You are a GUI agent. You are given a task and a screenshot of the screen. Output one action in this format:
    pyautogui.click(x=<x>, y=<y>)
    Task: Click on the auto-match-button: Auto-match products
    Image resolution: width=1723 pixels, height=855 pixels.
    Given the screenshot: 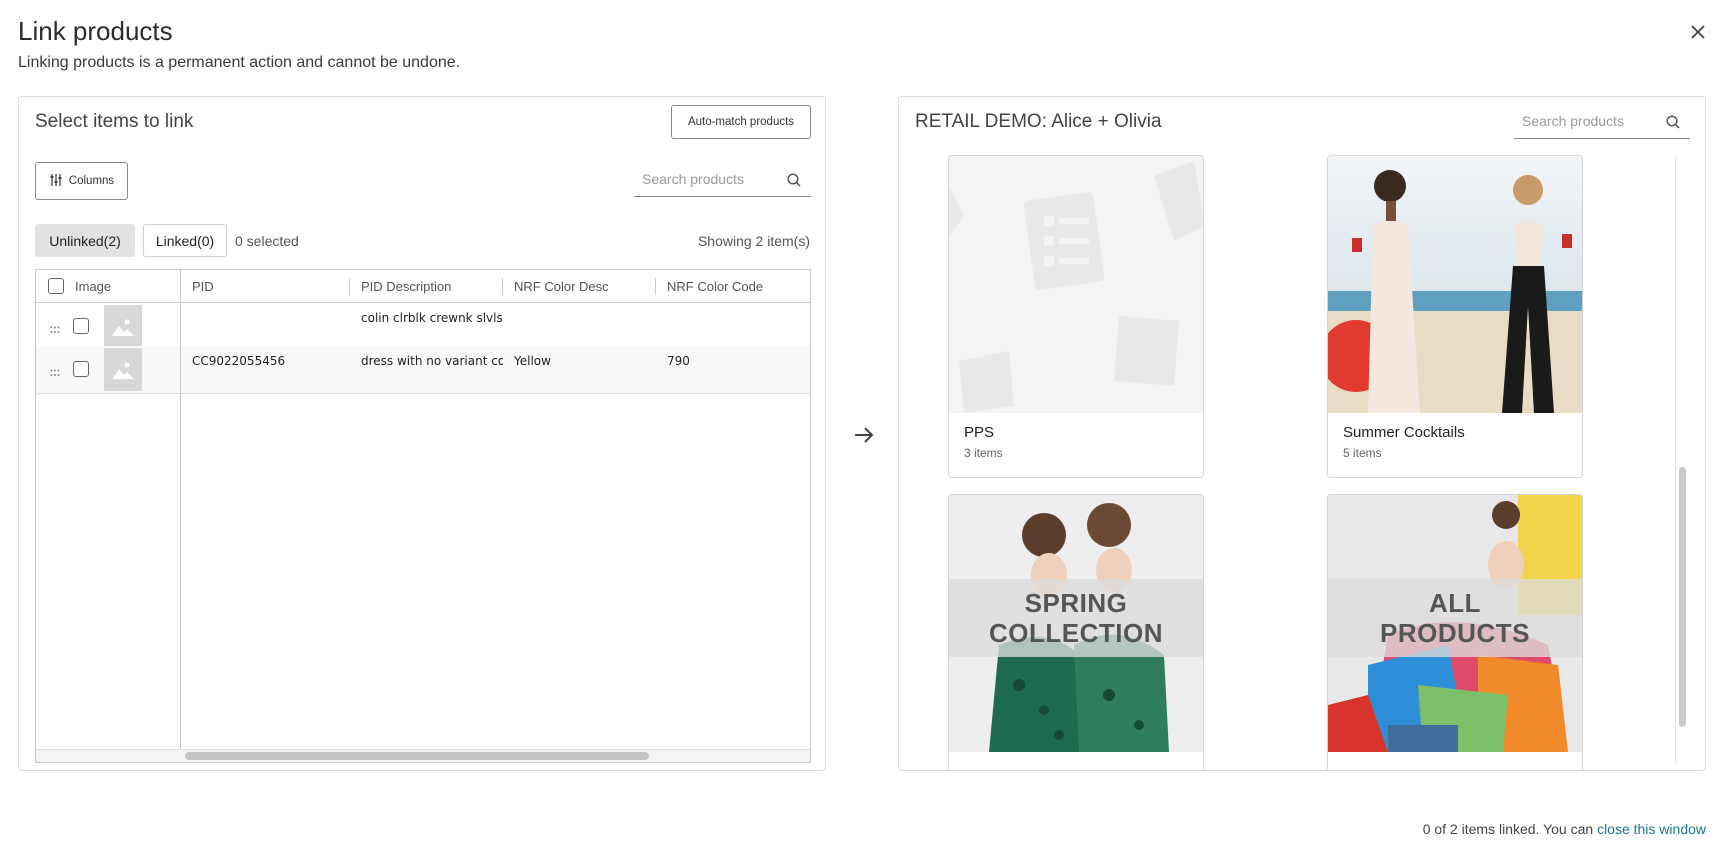 What is the action you would take?
    pyautogui.click(x=741, y=122)
    